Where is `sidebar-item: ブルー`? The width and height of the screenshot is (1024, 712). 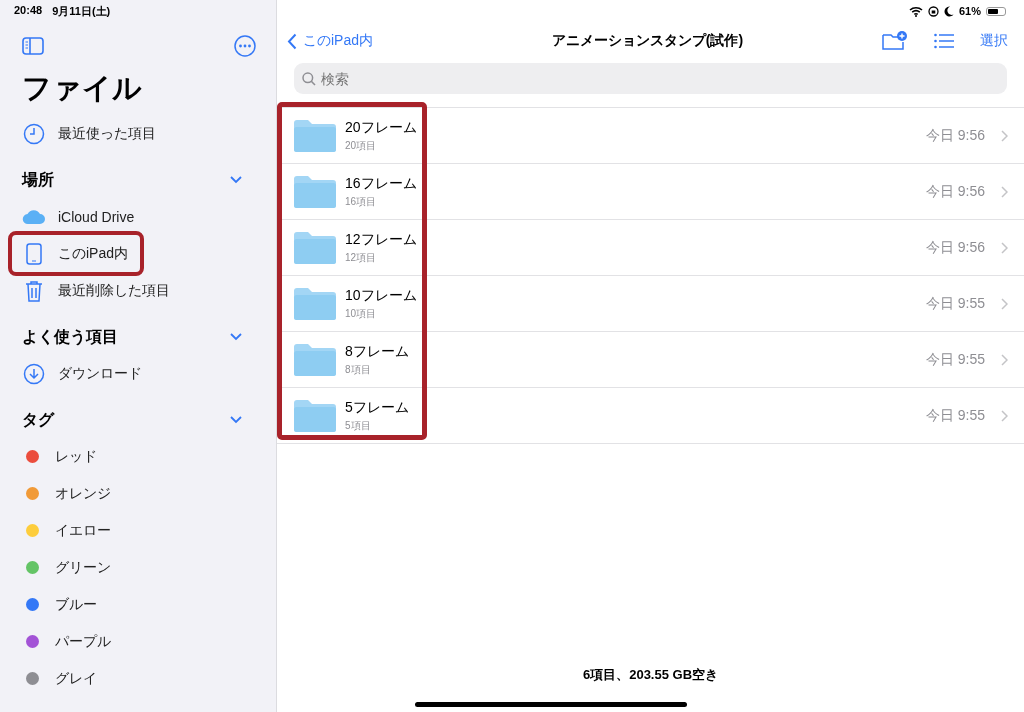
sidebar-item: ブルー is located at coordinates (139, 604).